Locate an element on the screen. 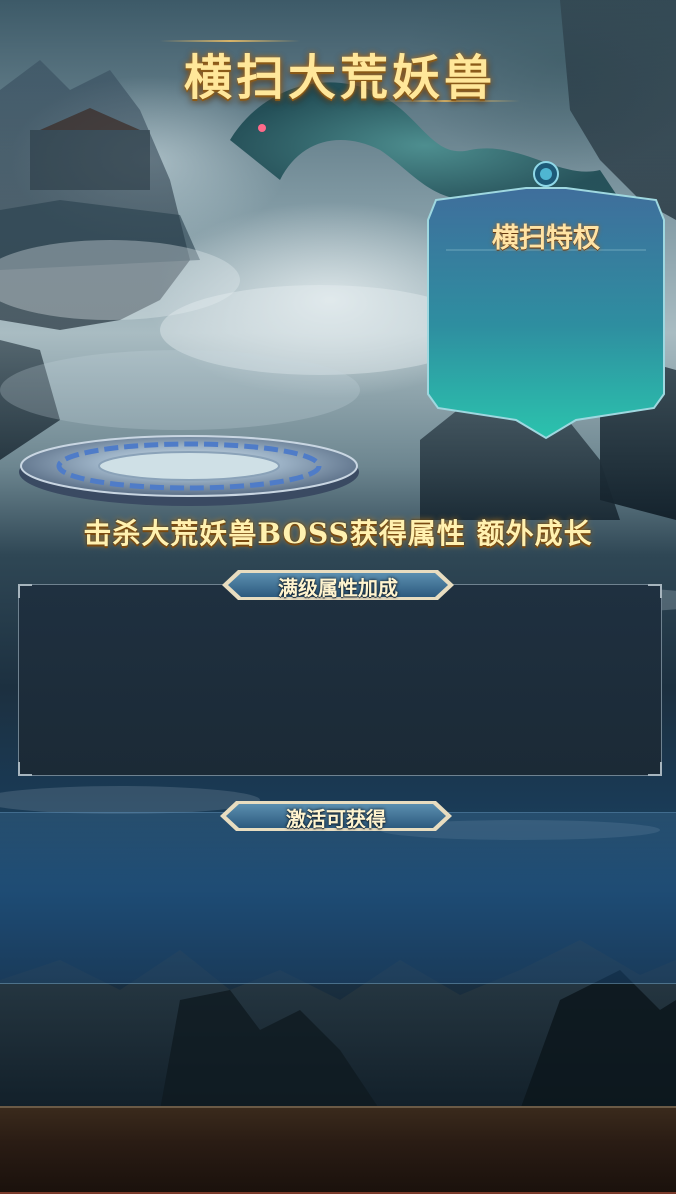 This screenshot has height=1194, width=676. summon-platform is located at coordinates (189, 470).